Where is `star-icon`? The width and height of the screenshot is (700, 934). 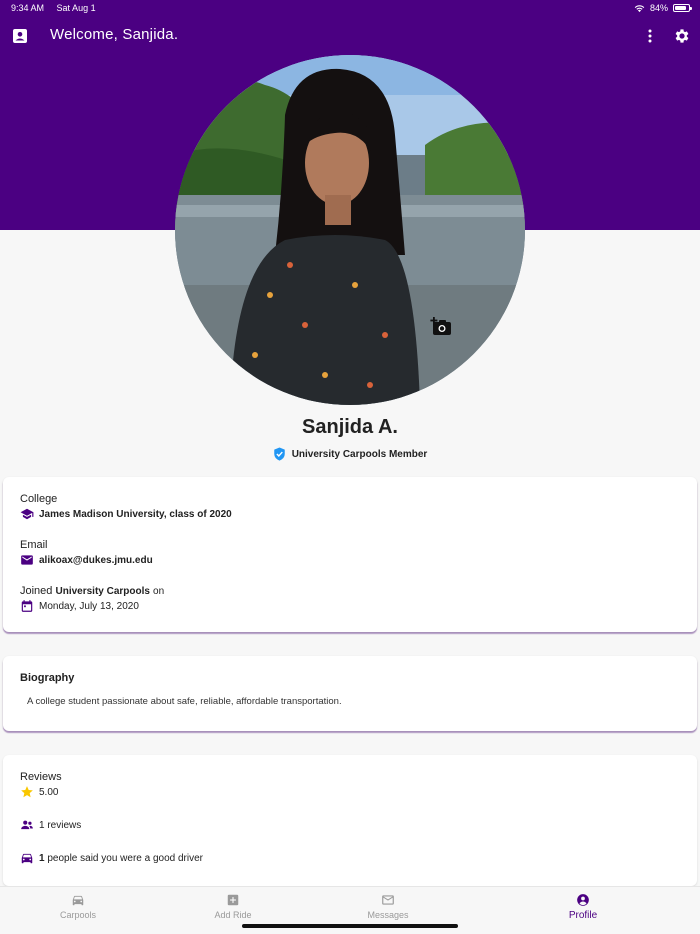
star-icon is located at coordinates (27, 792).